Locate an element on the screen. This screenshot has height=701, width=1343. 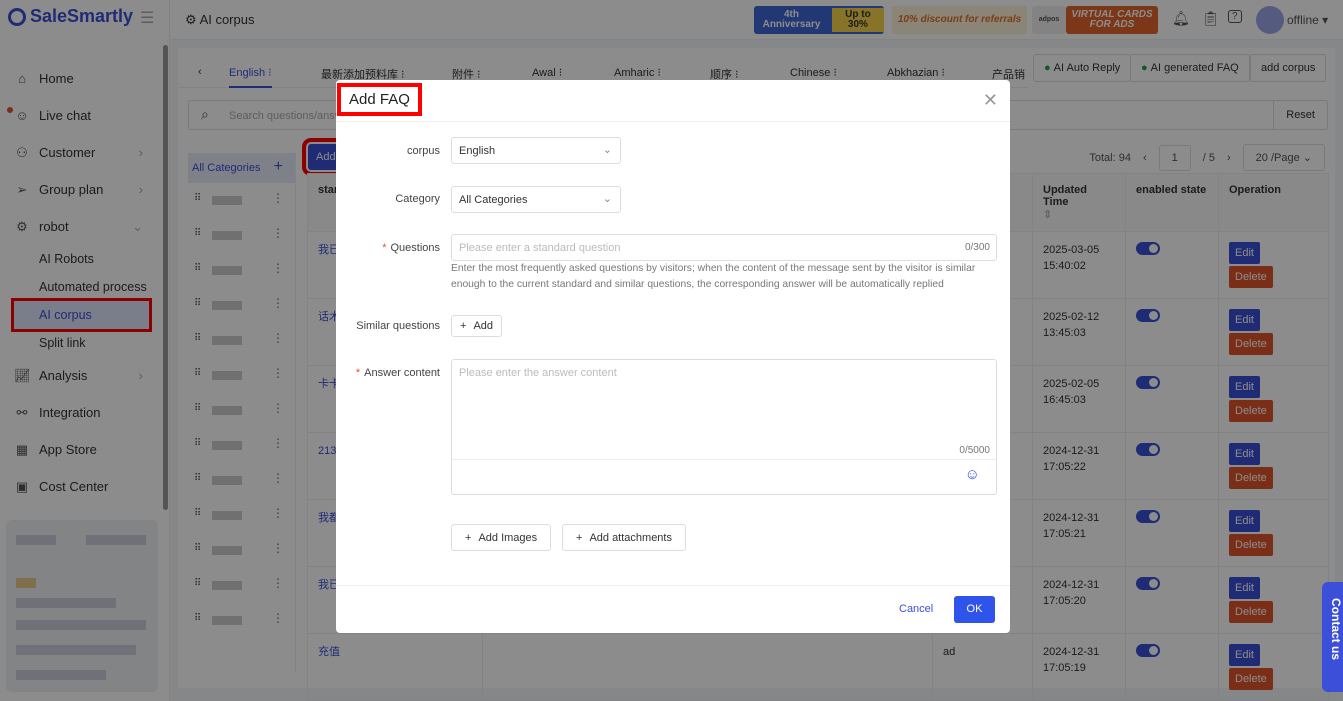
close-icon: ✕ is located at coordinates (990, 100).